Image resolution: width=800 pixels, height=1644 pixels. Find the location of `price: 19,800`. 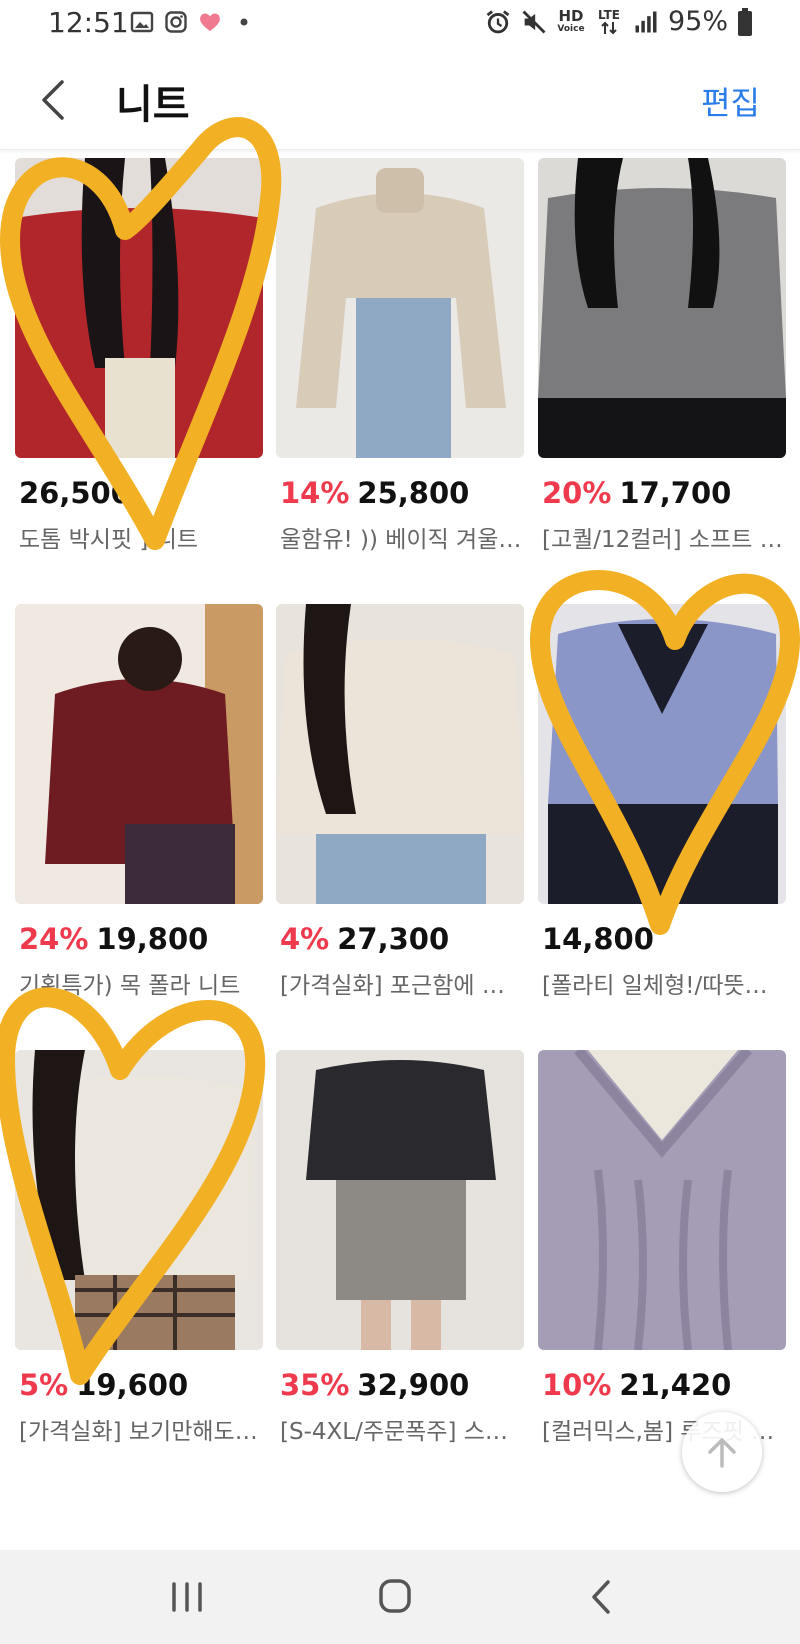

price: 19,800 is located at coordinates (152, 939).